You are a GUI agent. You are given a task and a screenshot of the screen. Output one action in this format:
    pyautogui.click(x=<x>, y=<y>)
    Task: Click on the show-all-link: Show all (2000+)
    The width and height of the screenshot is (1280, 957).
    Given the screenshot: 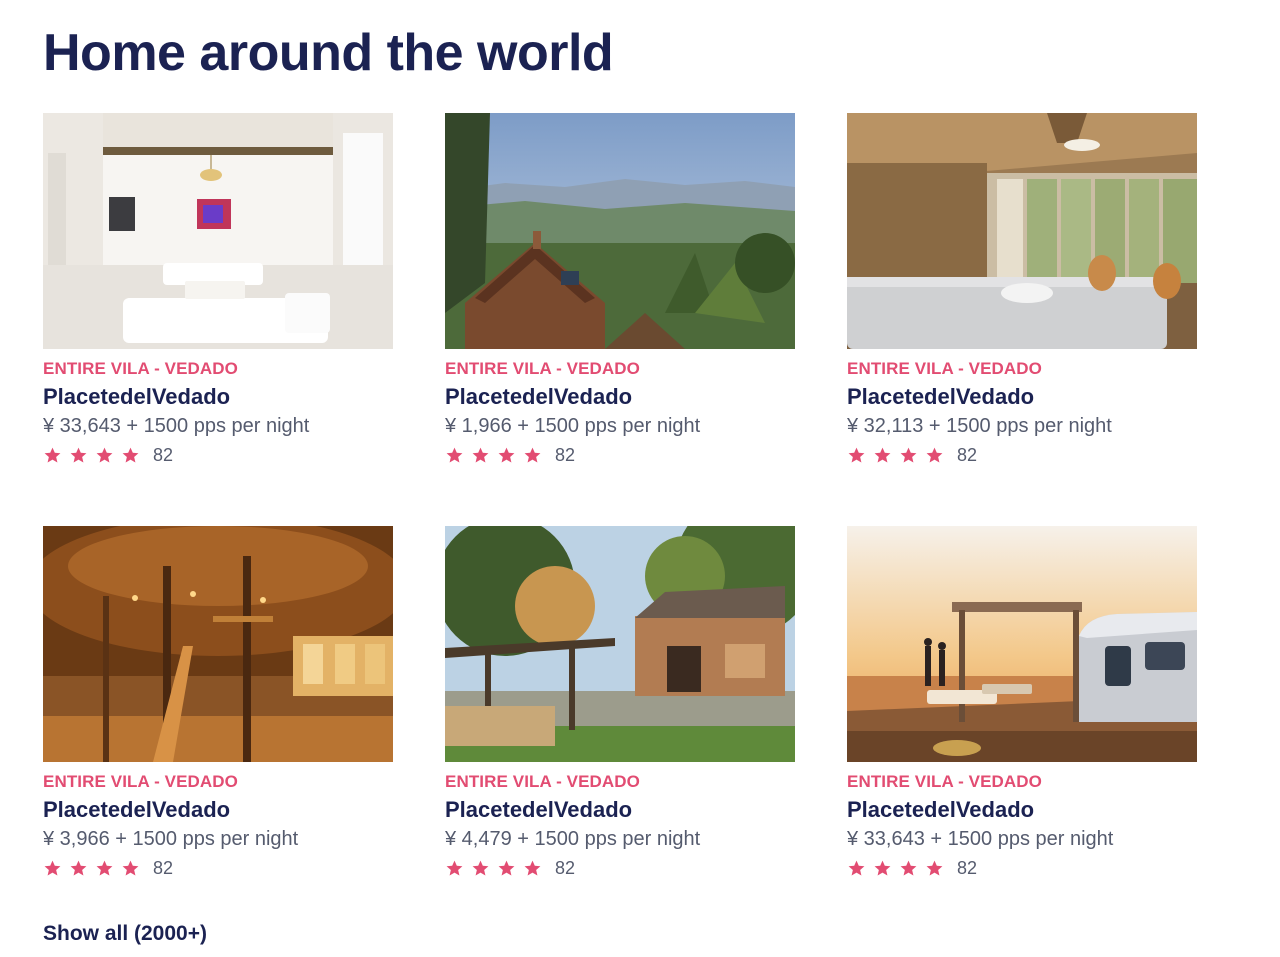 What is the action you would take?
    pyautogui.click(x=125, y=934)
    